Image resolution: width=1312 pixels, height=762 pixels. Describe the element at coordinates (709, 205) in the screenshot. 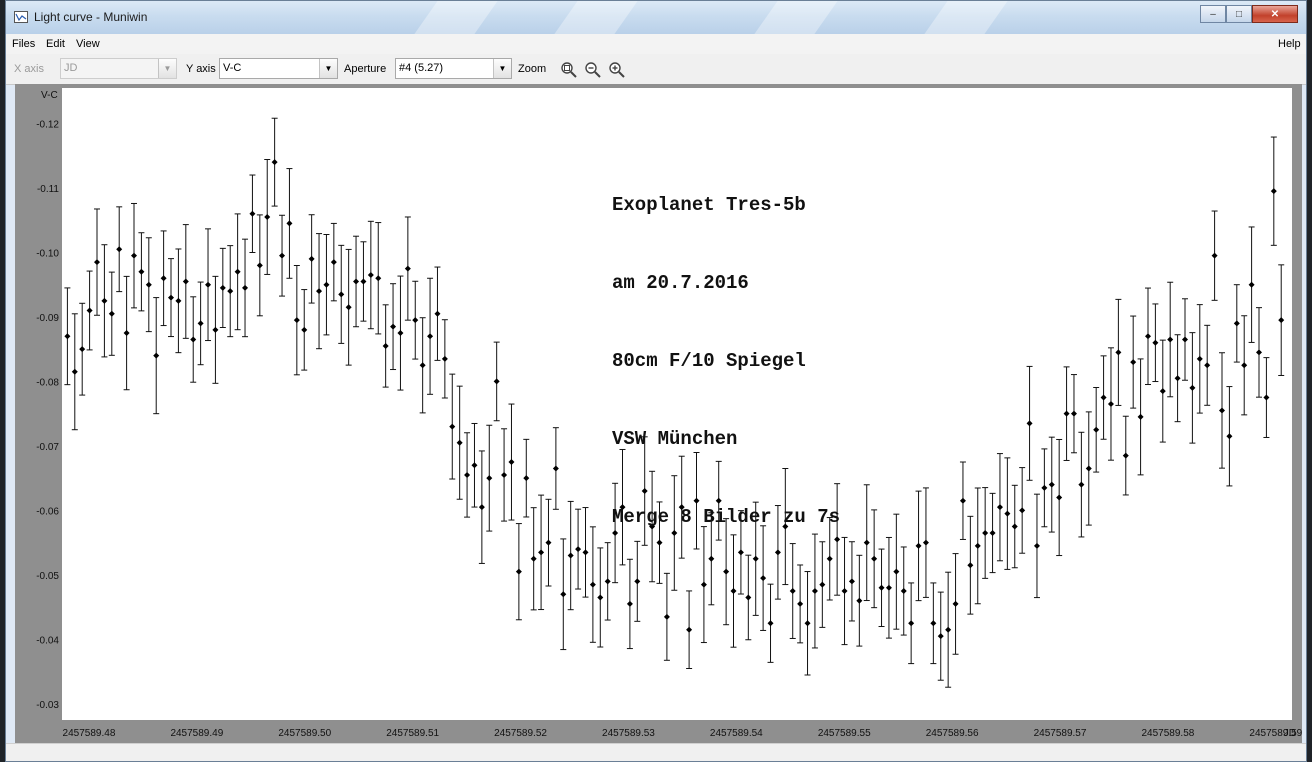

I see `annotation-line-1: Exoplanet Tres-5b` at that location.